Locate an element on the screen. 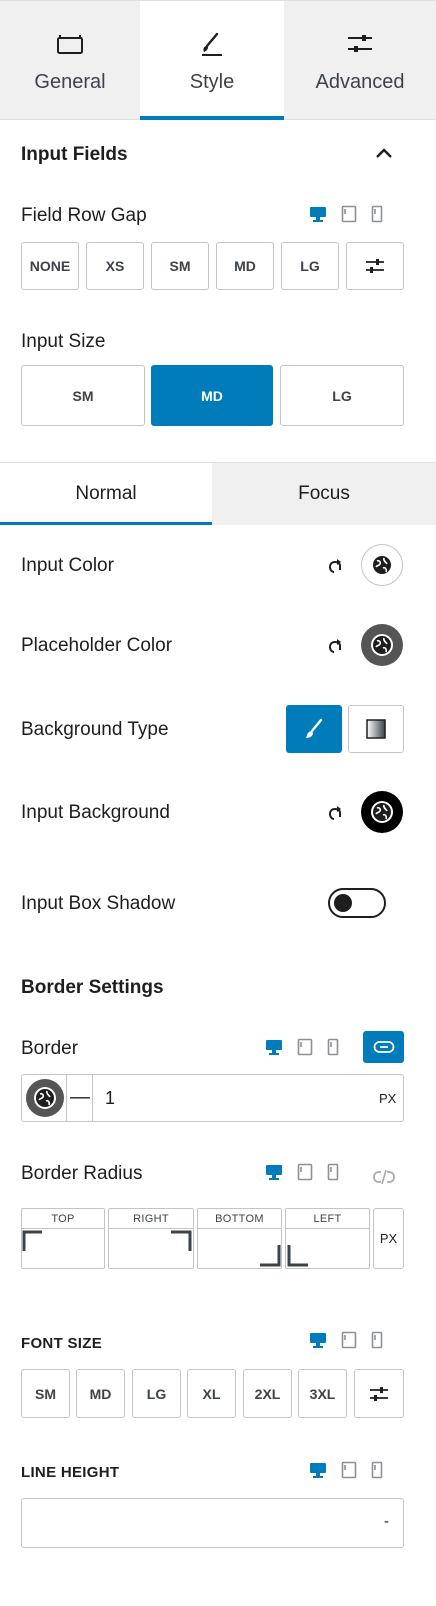 This screenshot has width=436, height=1606. tab-style: Style is located at coordinates (212, 60).